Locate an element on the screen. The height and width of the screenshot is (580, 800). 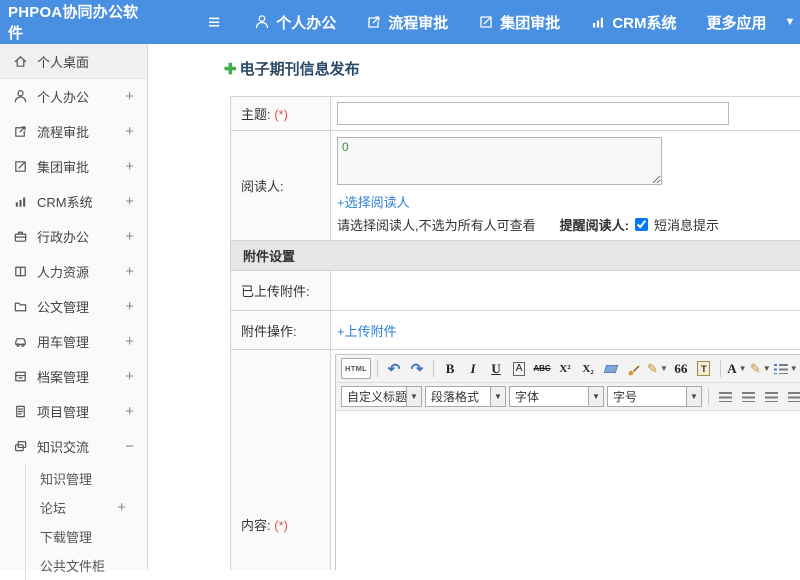
custom-heading-select: 自定义标题▼ is located at coordinates (381, 396).